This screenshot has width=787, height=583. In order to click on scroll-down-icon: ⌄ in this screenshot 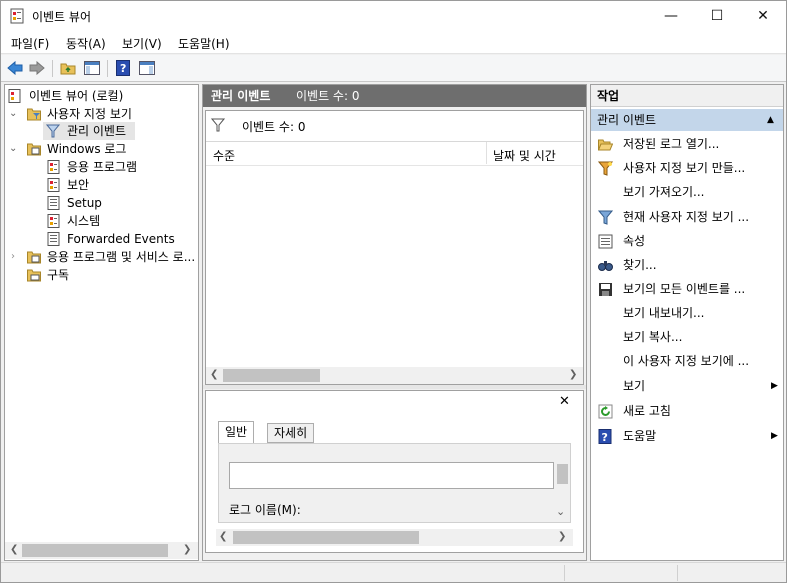, I will do `click(560, 511)`.